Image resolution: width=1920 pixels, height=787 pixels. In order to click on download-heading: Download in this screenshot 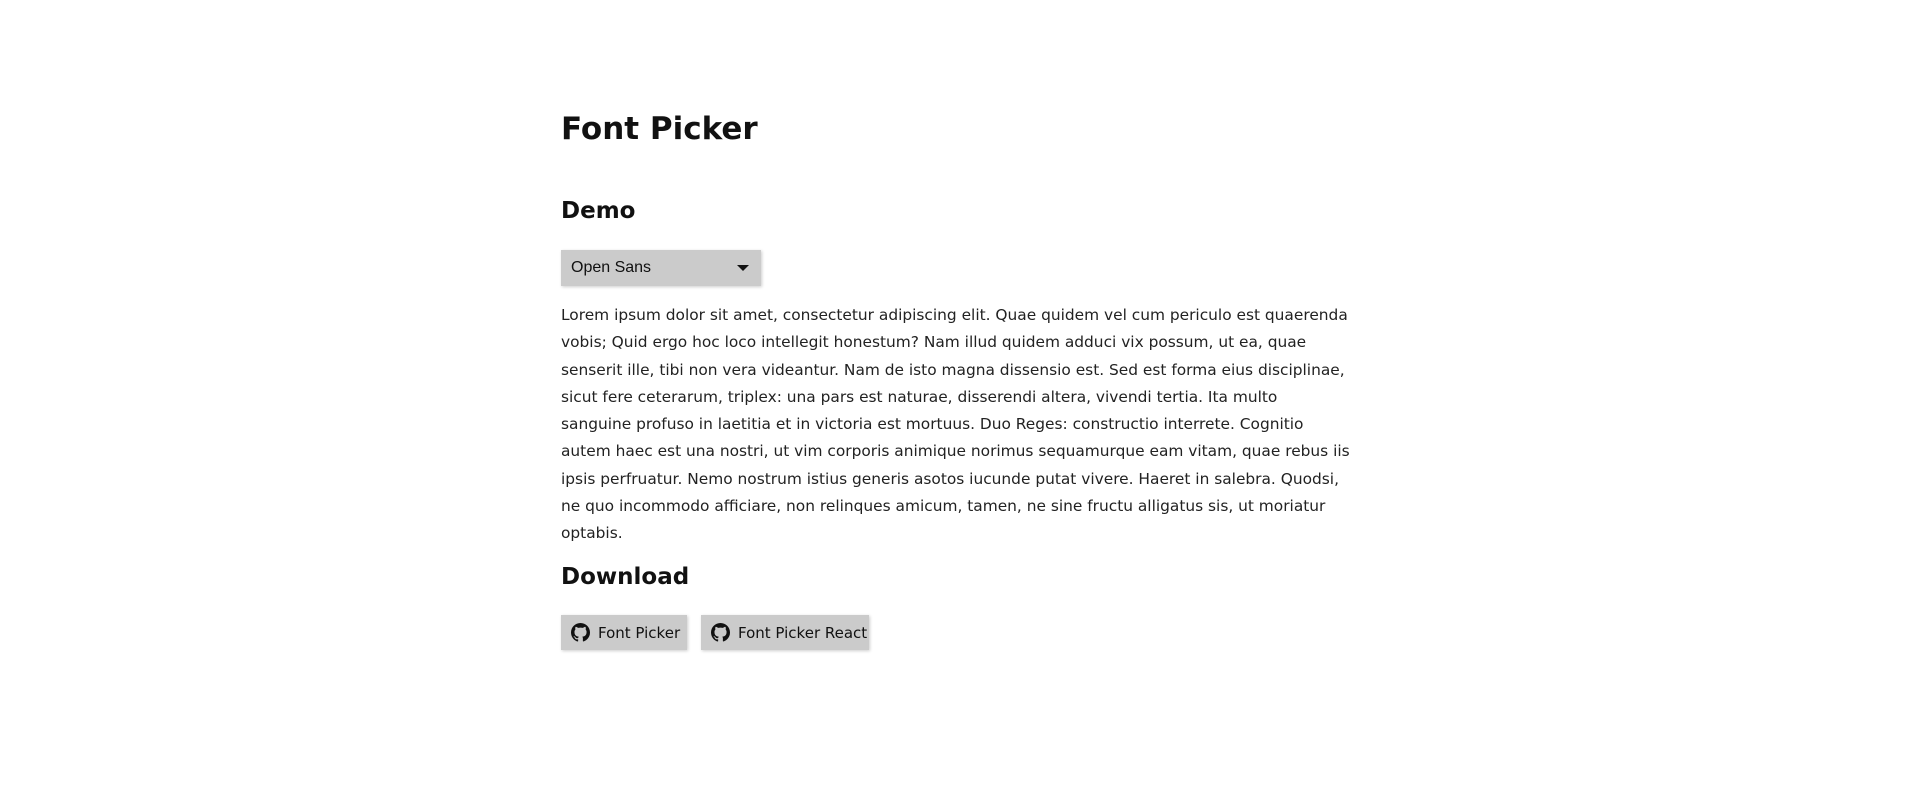, I will do `click(625, 577)`.